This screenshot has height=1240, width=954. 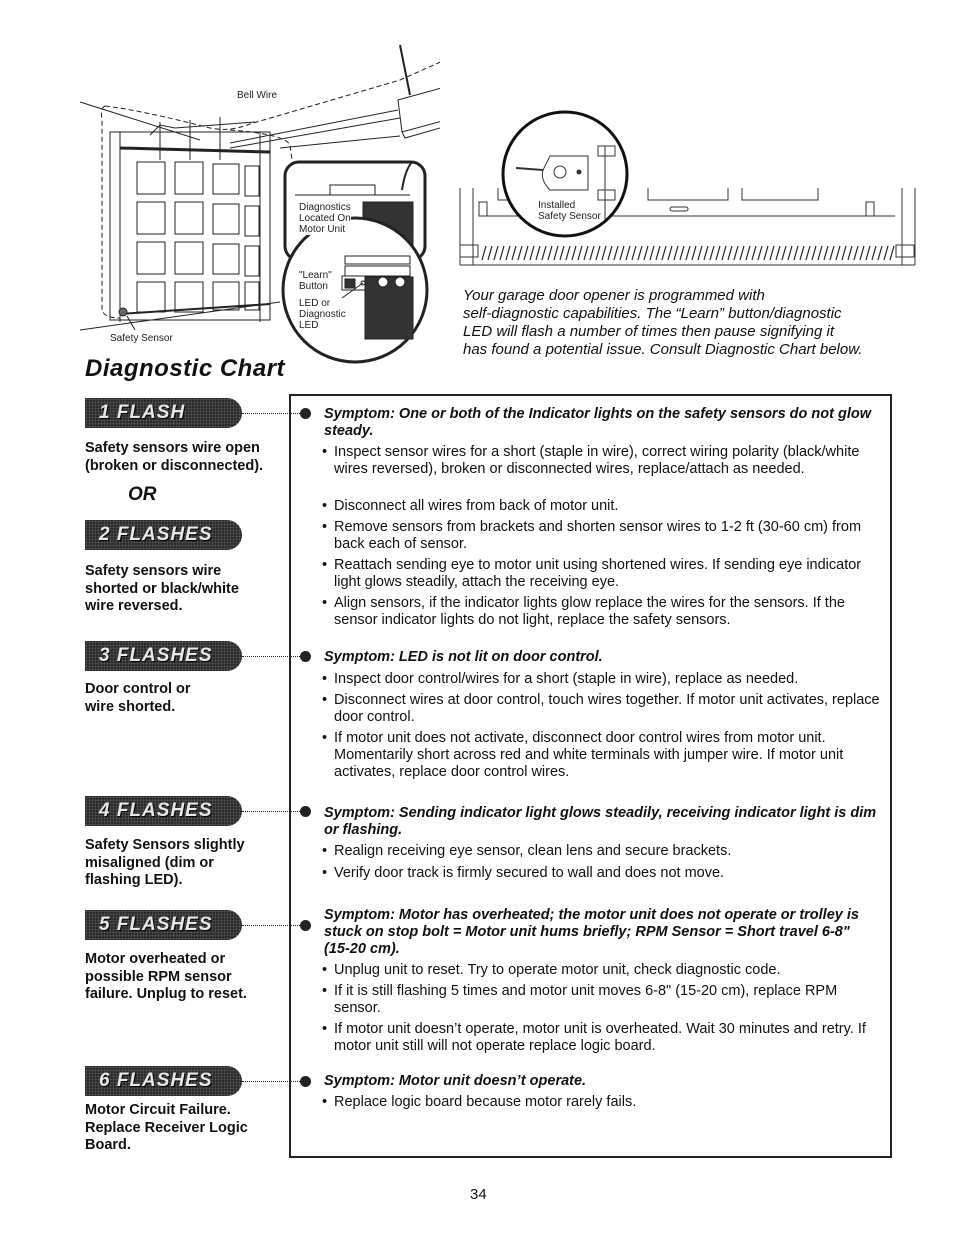 I want to click on or-label: OR, so click(x=142, y=494).